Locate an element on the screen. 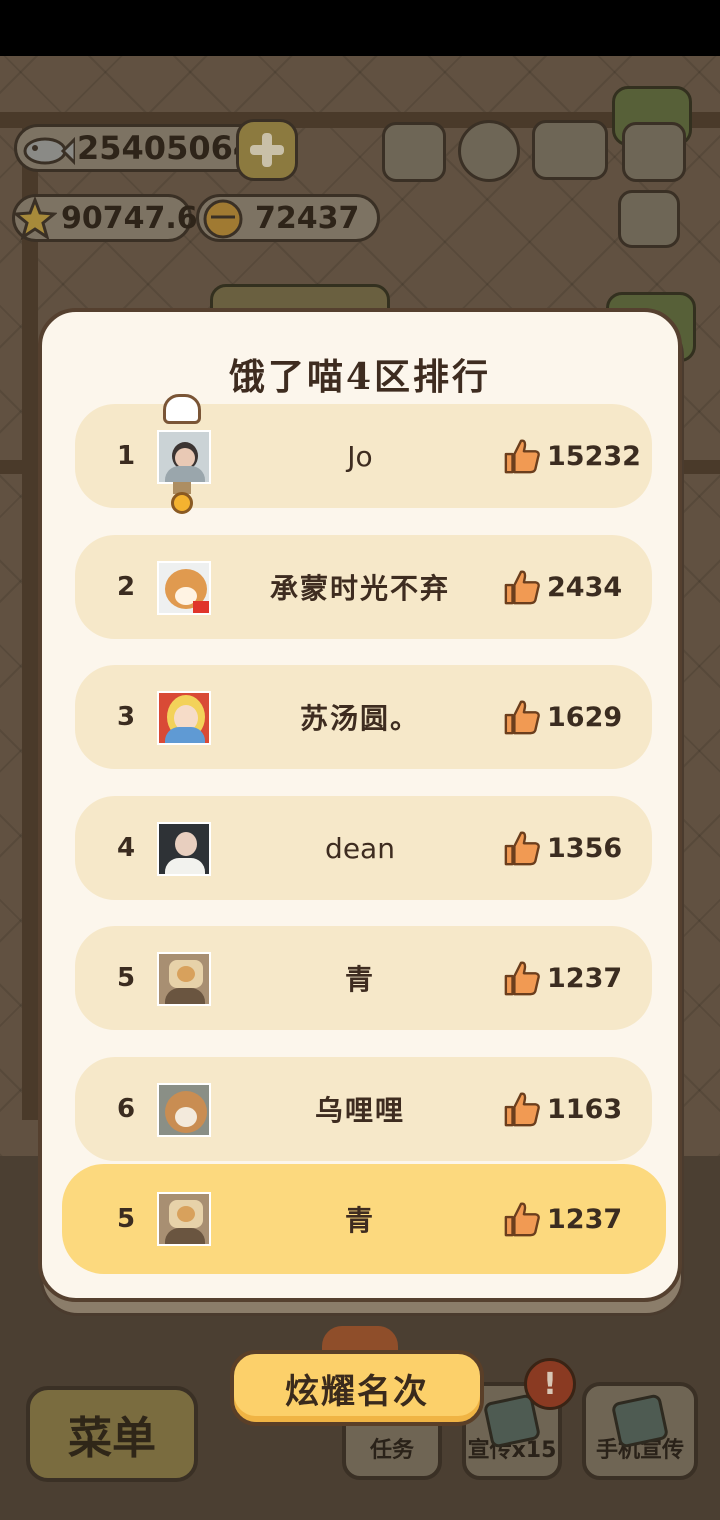 The width and height of the screenshot is (720, 1520). my-rank-row: 5 青 1237 is located at coordinates (364, 1219).